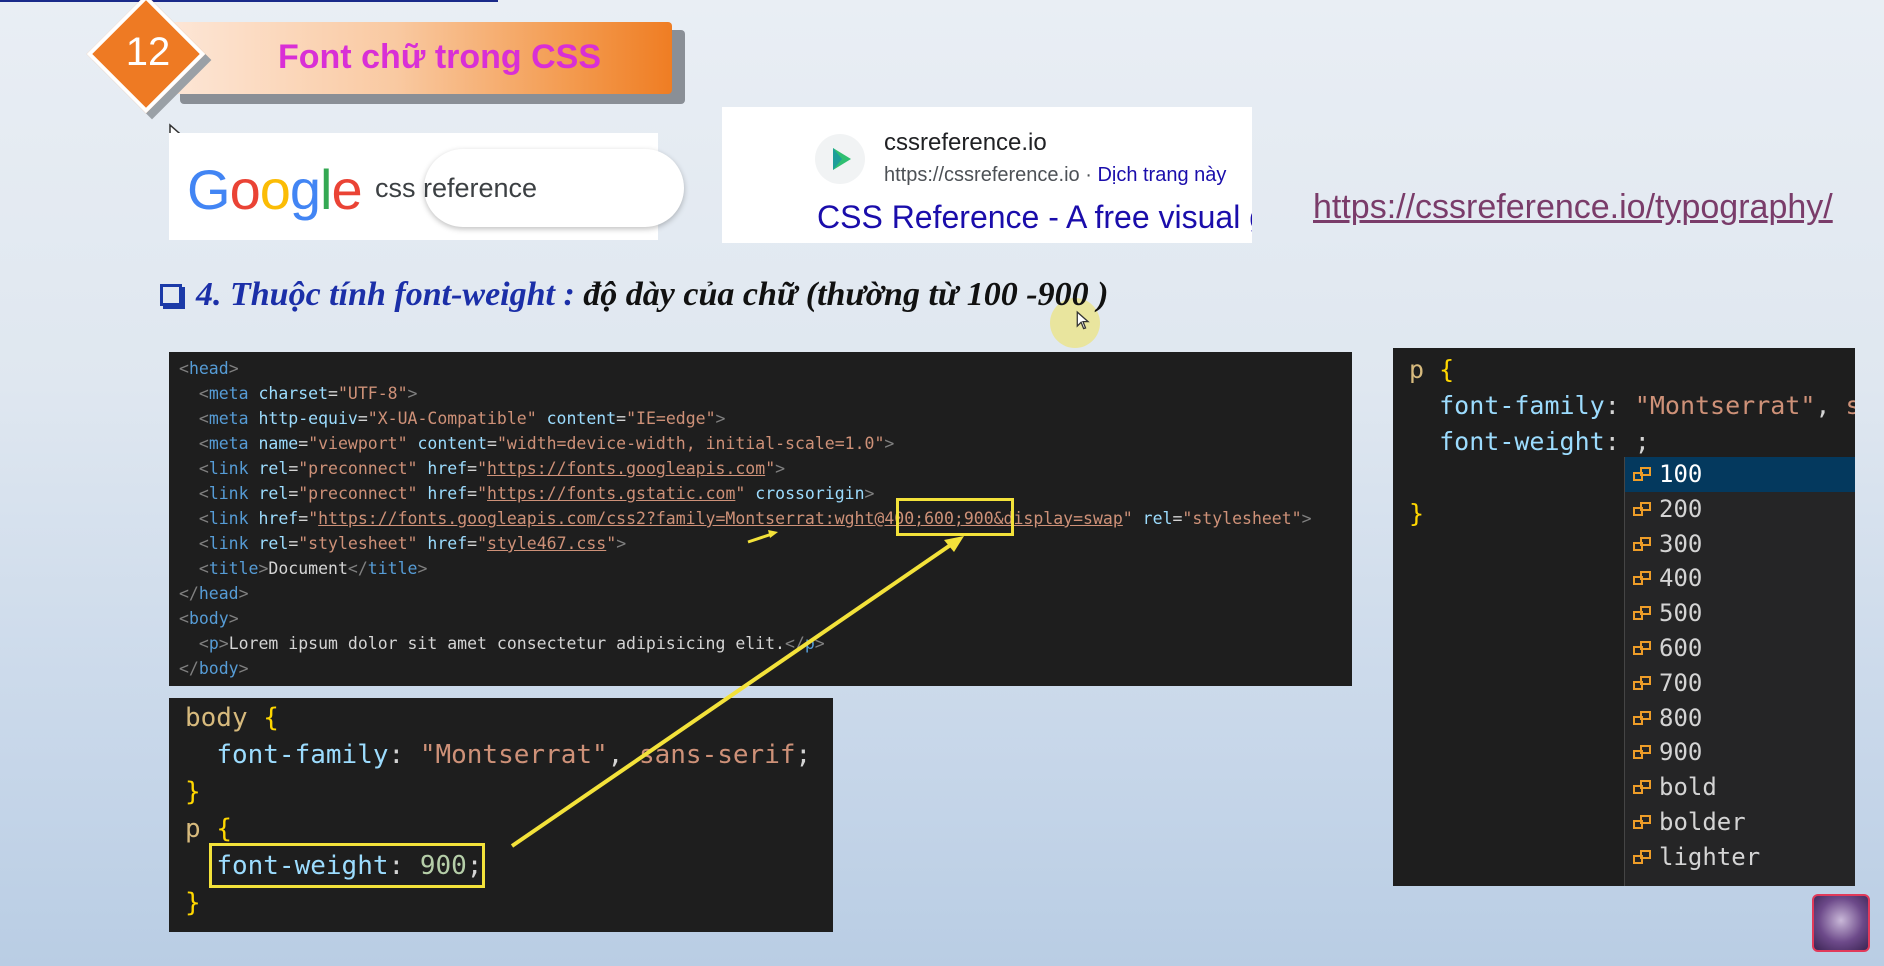 Image resolution: width=1884 pixels, height=966 pixels. What do you see at coordinates (1432, 369) in the screenshot?
I see `code-line: p {` at bounding box center [1432, 369].